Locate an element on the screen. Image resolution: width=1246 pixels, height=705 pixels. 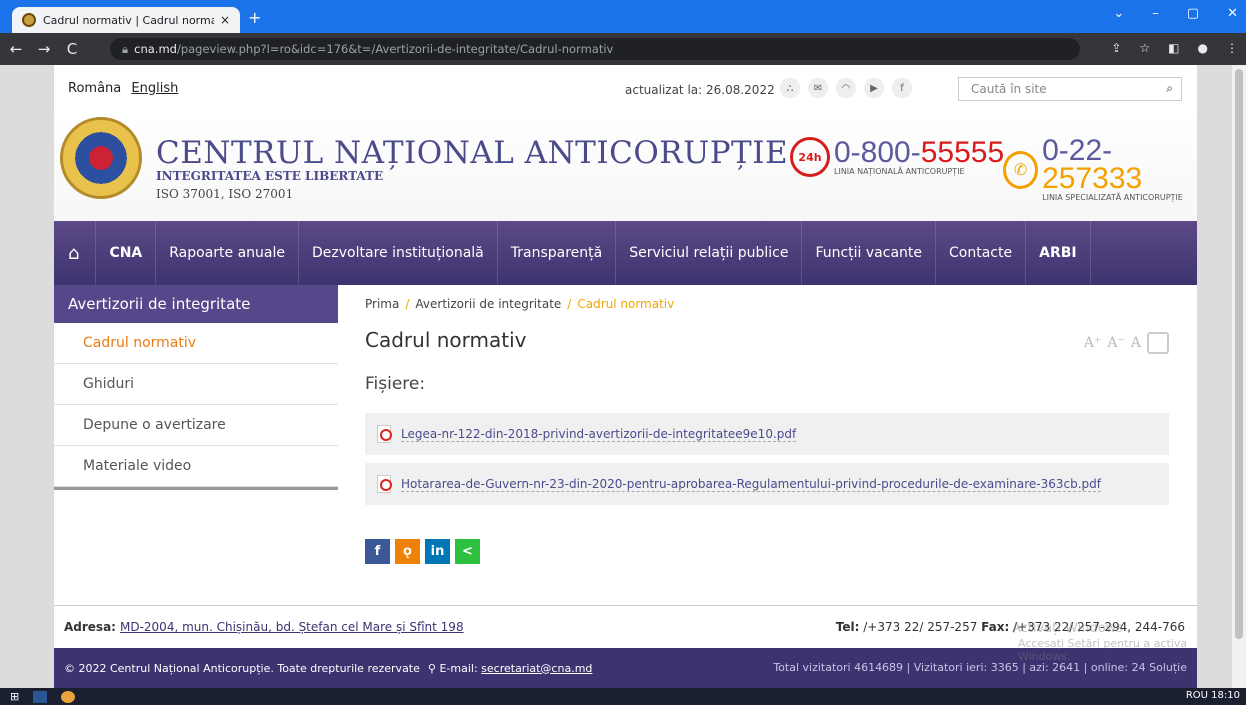
sitemap-icon: ⛬ is located at coordinates (790, 88).